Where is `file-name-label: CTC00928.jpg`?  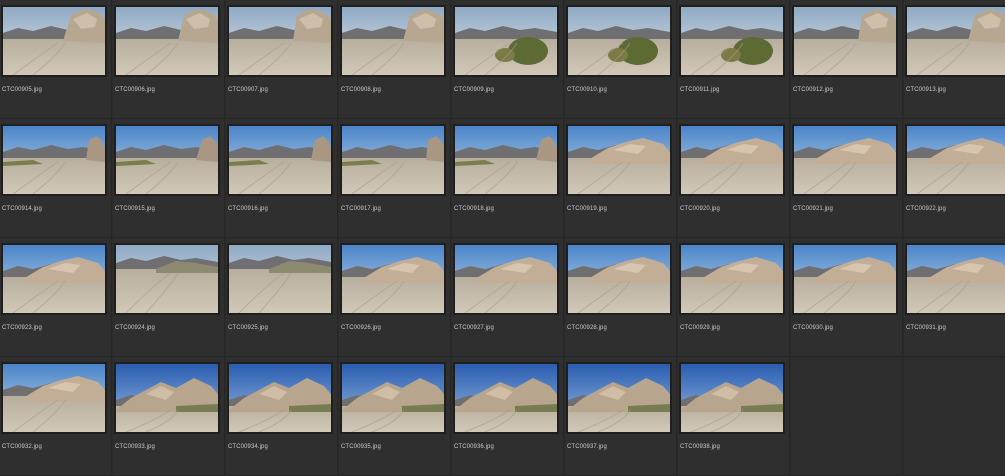 file-name-label: CTC00928.jpg is located at coordinates (587, 328).